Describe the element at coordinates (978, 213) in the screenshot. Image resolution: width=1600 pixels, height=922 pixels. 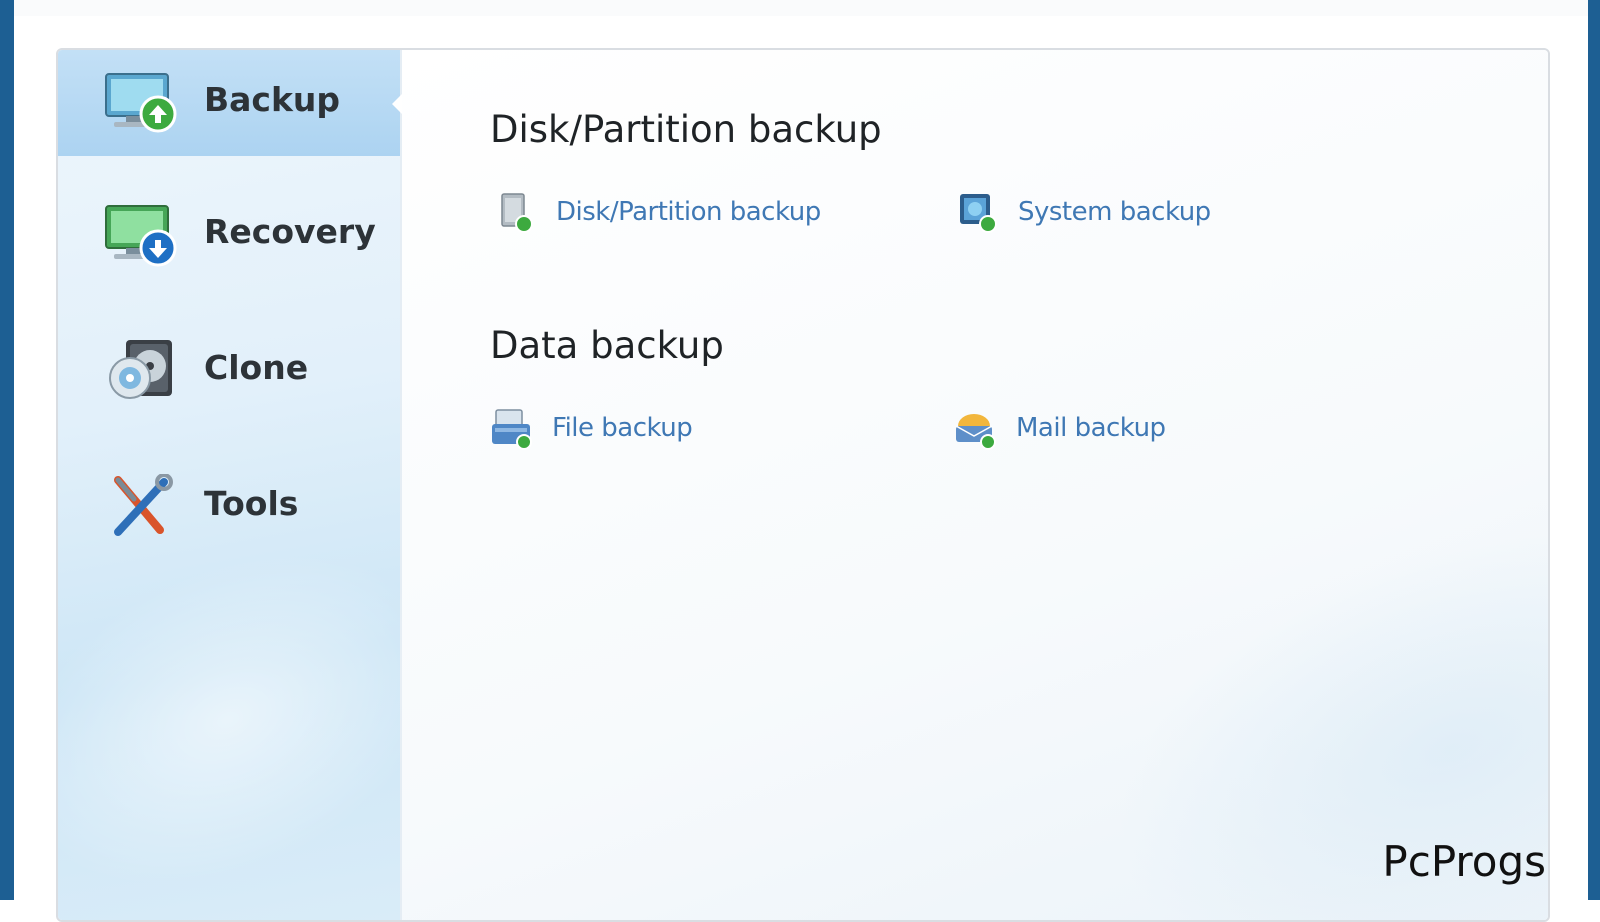
I see `system-icon` at that location.